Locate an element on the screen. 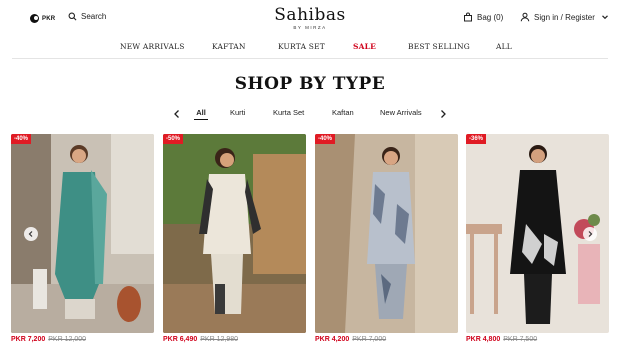  image-prev-button is located at coordinates (31, 234).